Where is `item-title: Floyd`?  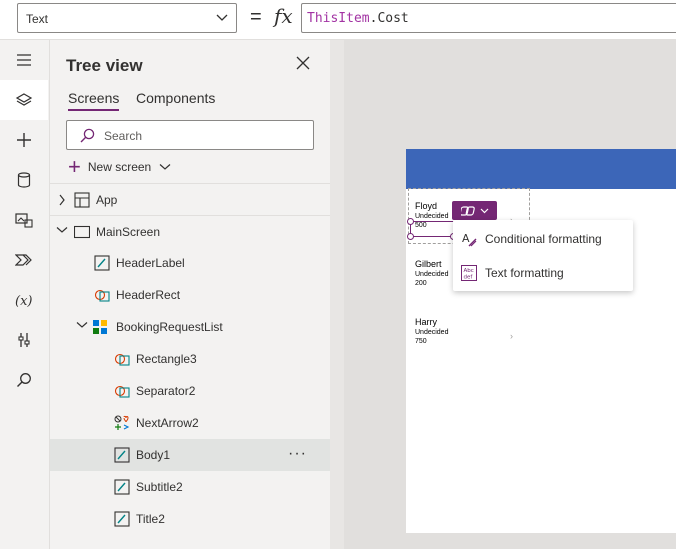 item-title: Floyd is located at coordinates (426, 206).